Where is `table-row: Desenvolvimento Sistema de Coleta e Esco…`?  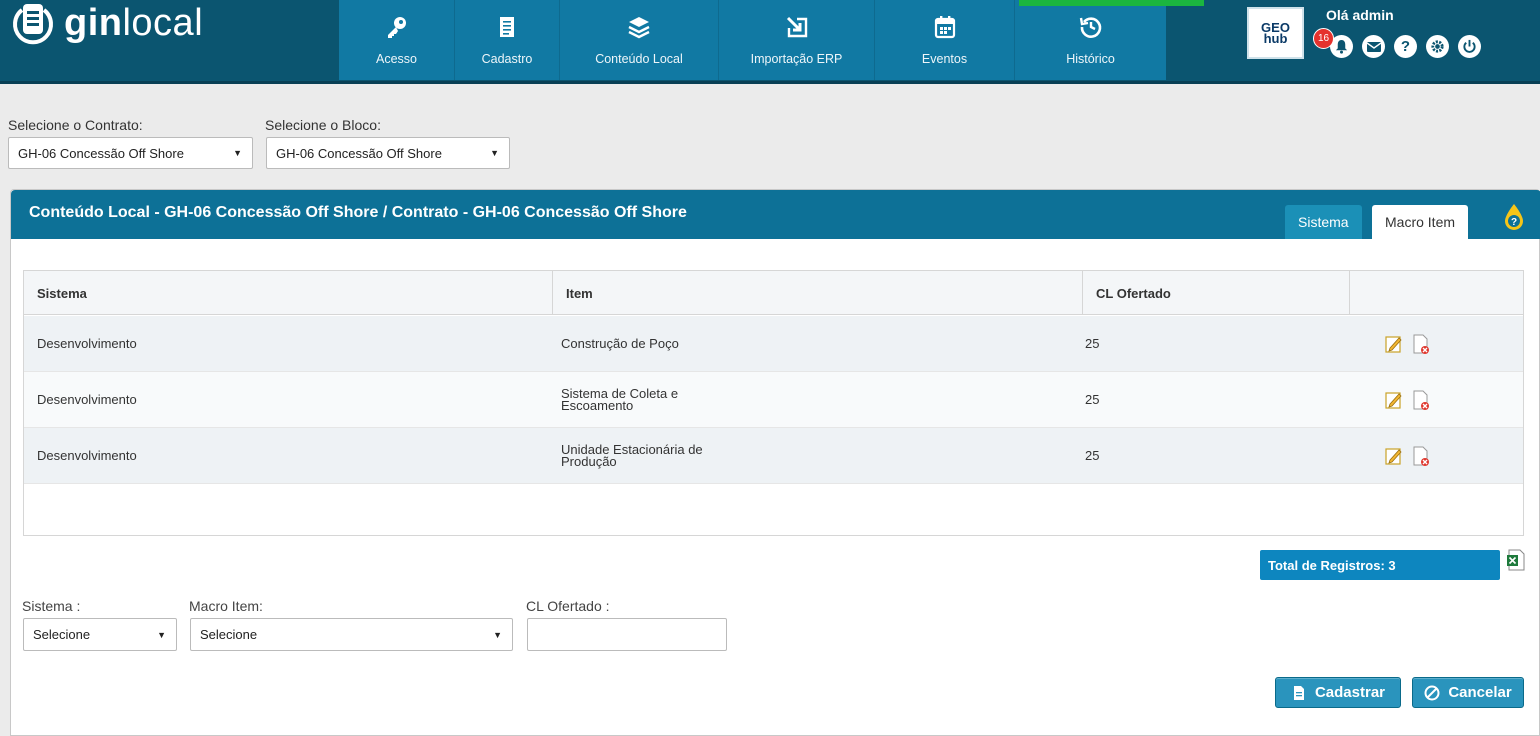
table-row: Desenvolvimento Sistema de Coleta e Esco… is located at coordinates (773, 400).